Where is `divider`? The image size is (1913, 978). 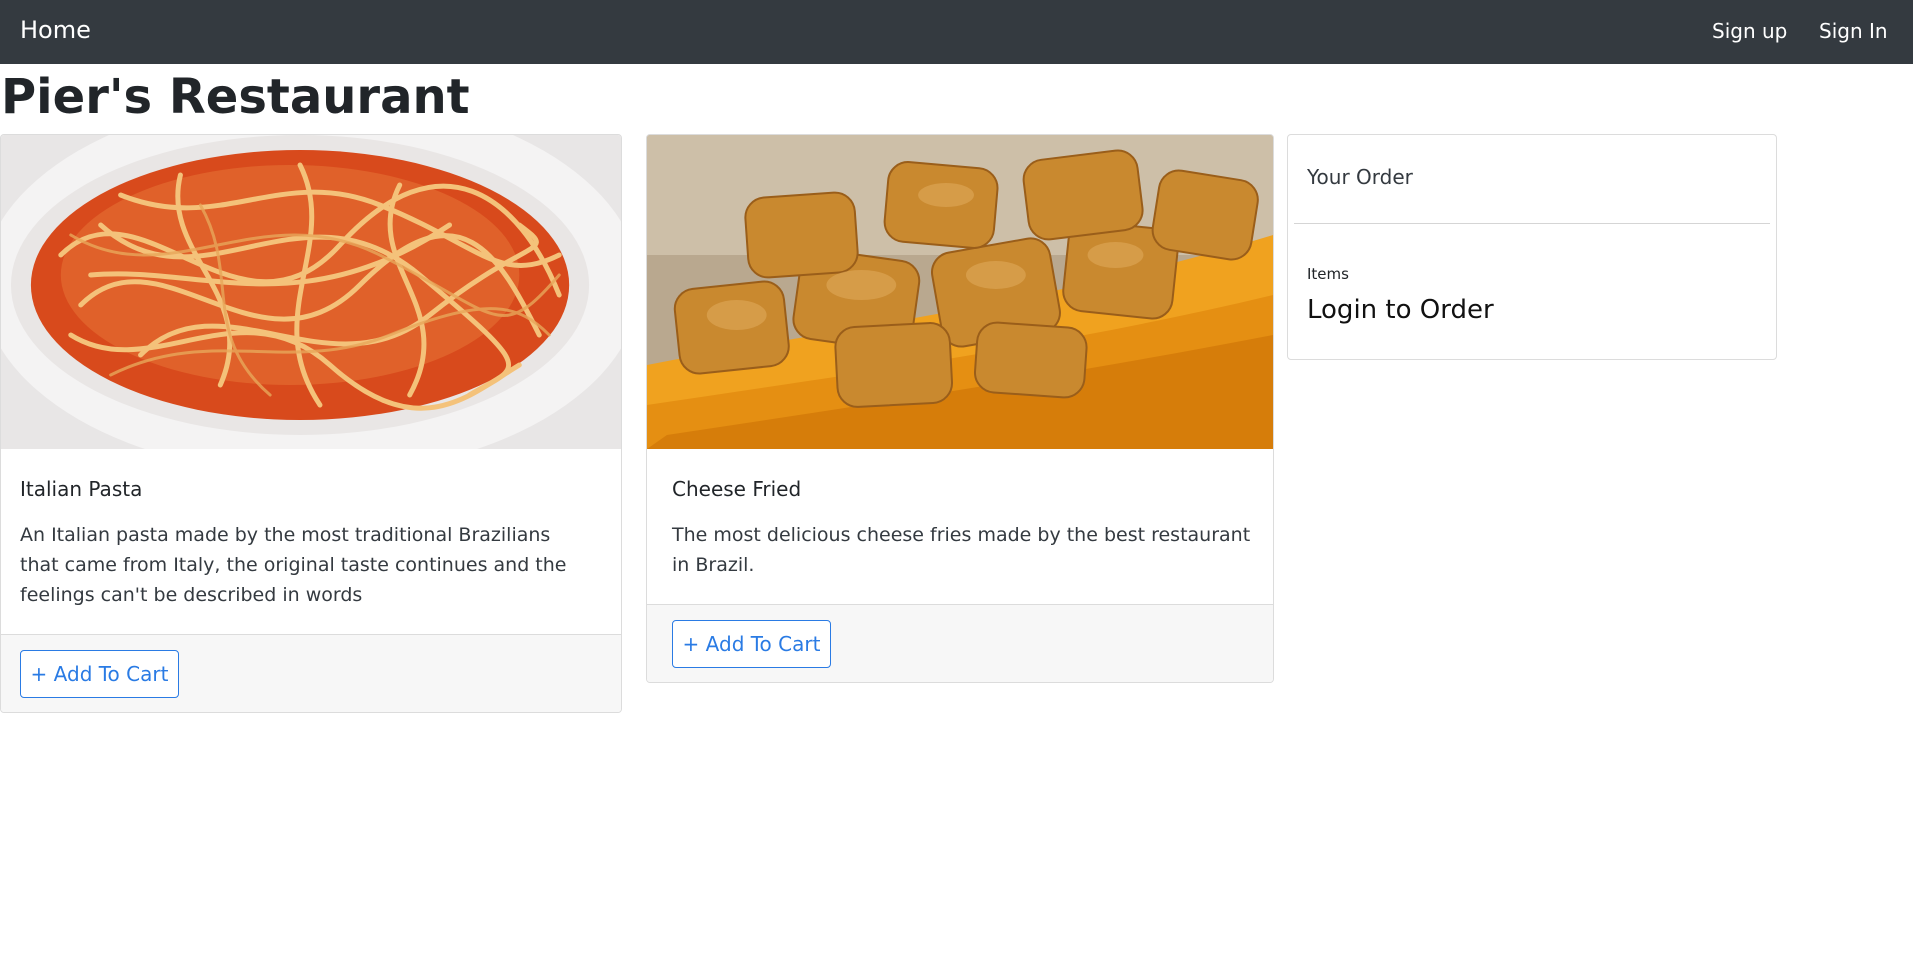 divider is located at coordinates (1532, 223).